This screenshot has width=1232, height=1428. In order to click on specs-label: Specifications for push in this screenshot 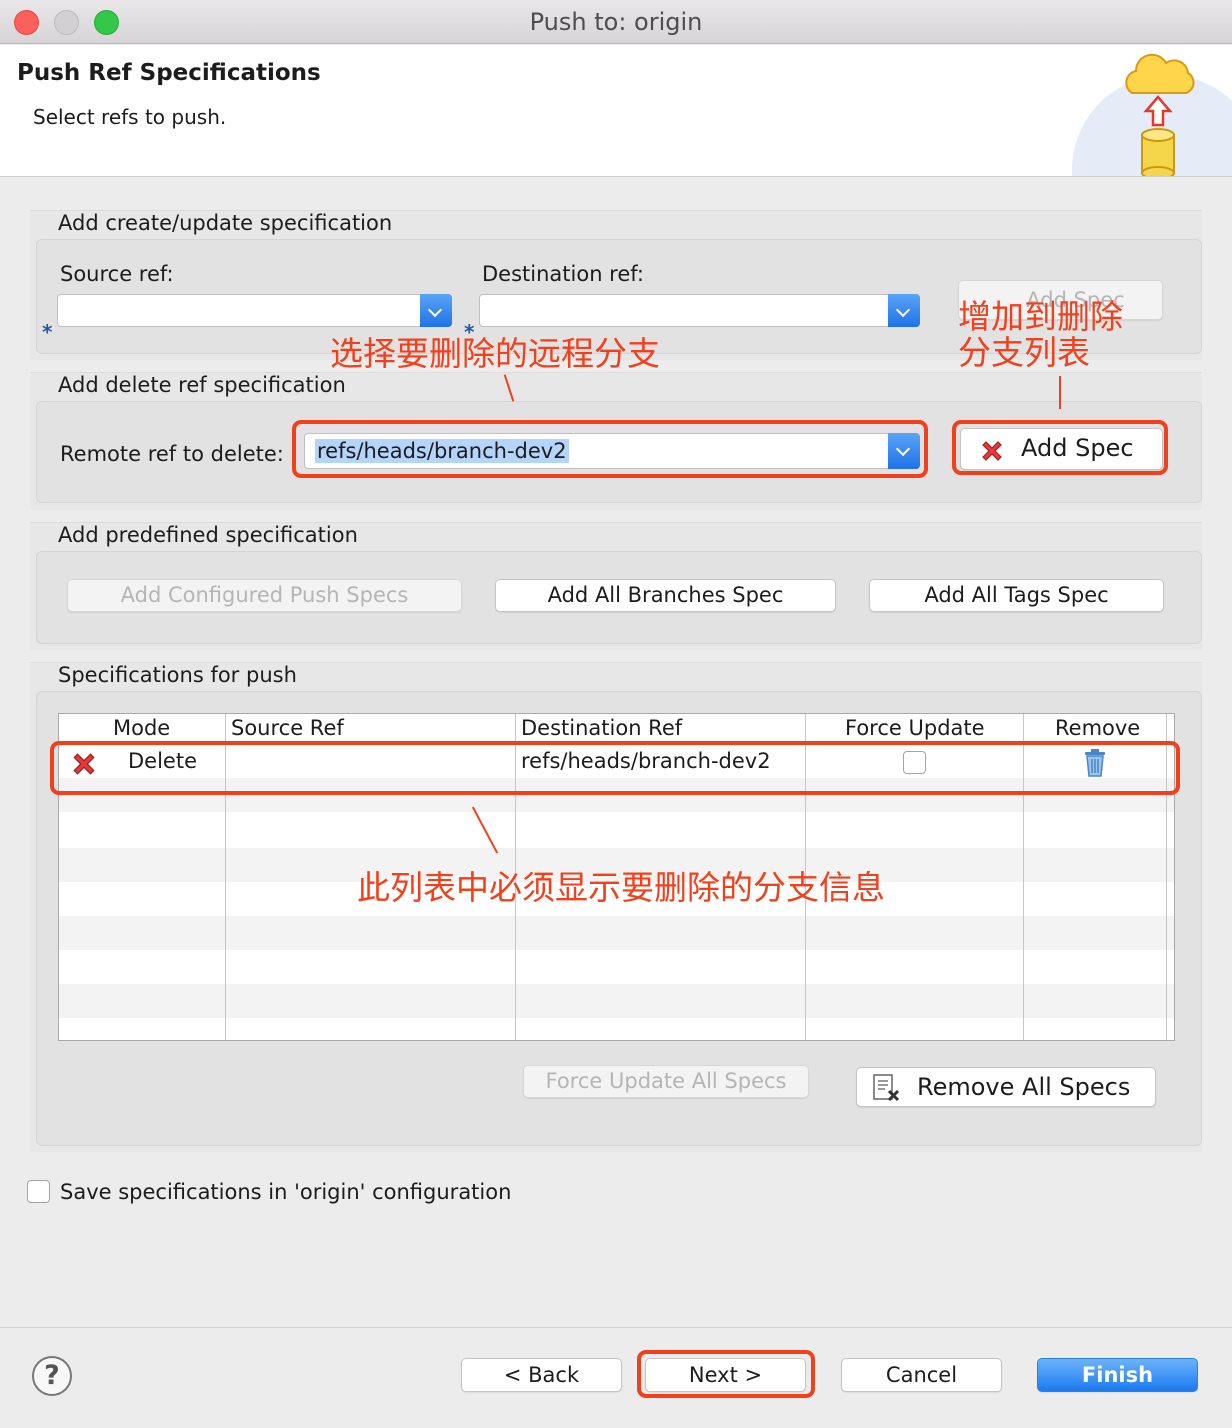, I will do `click(177, 675)`.